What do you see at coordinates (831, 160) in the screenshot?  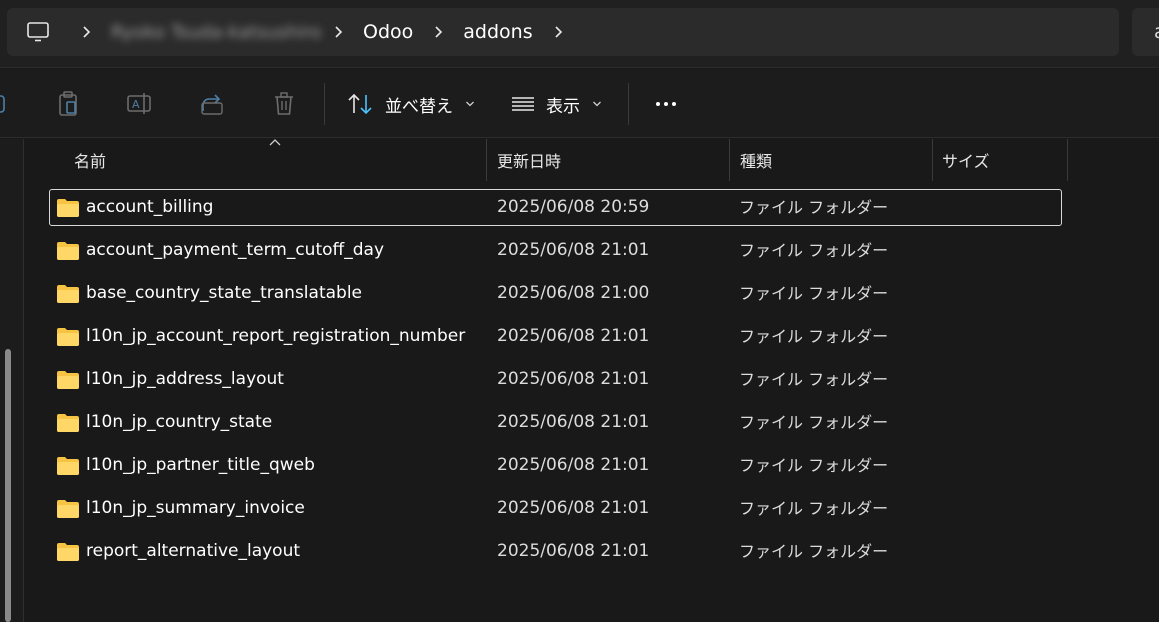 I see `column-header-type: 種類` at bounding box center [831, 160].